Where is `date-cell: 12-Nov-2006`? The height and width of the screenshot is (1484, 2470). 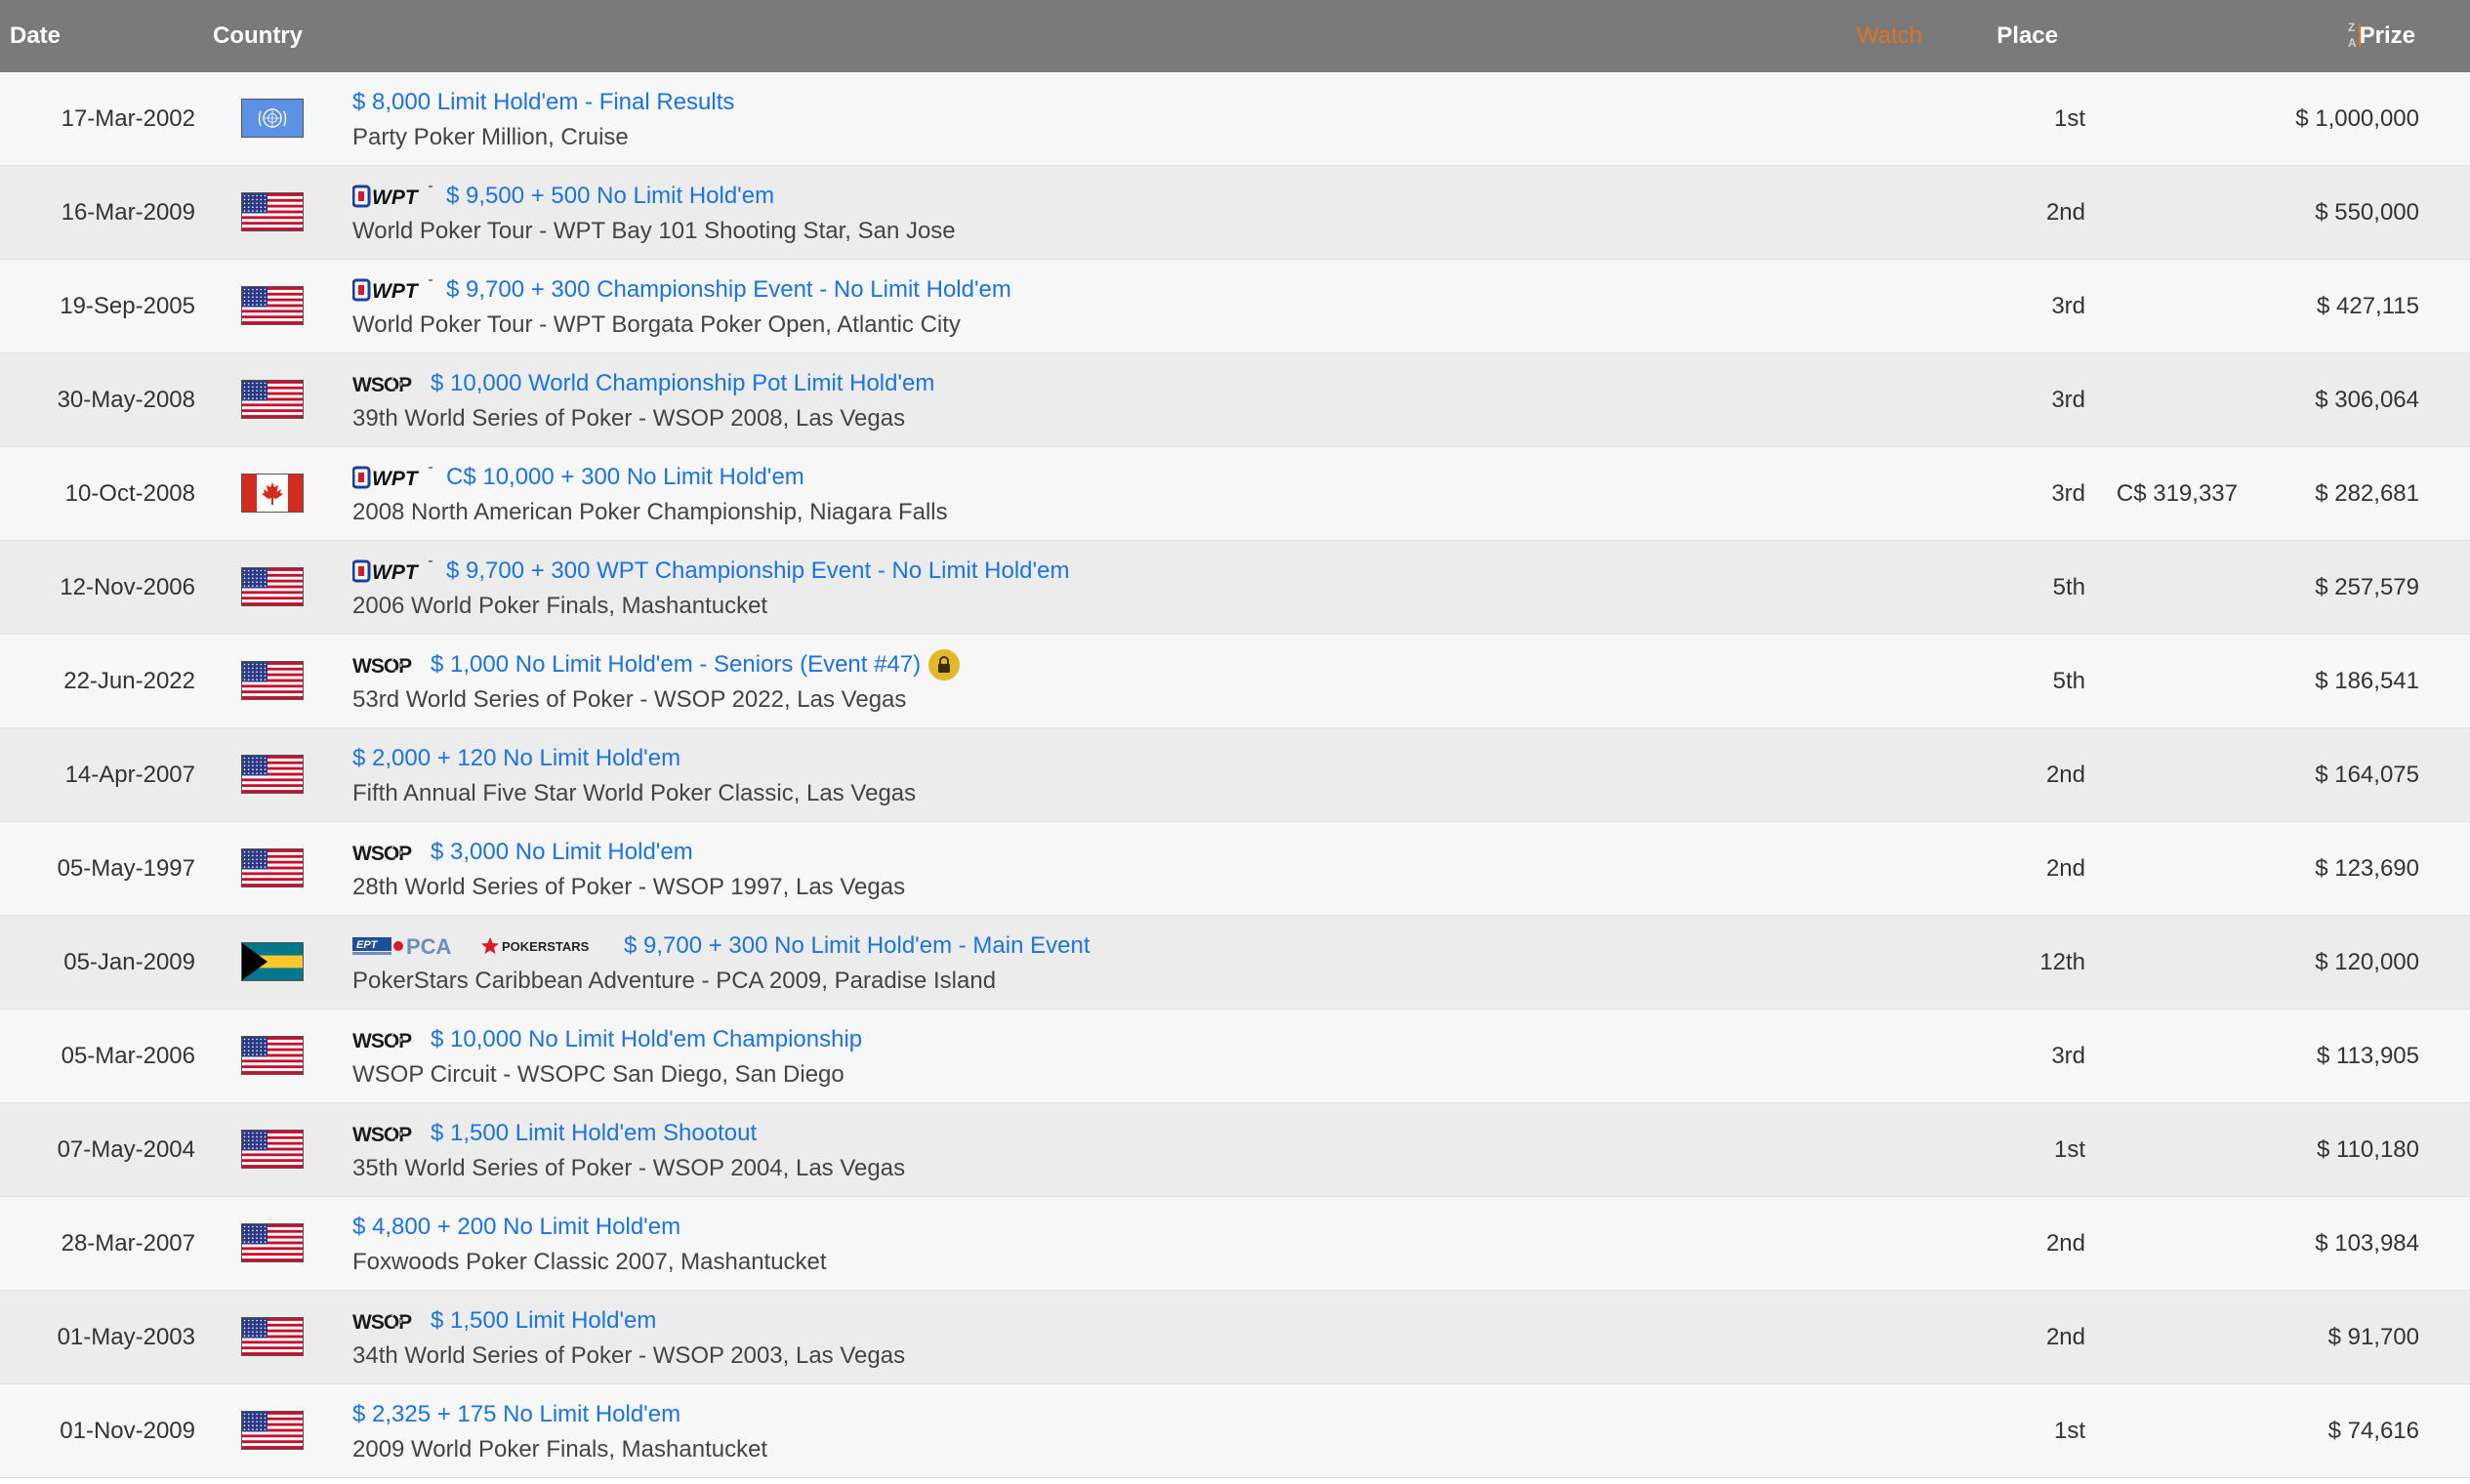
date-cell: 12-Nov-2006 is located at coordinates (128, 587).